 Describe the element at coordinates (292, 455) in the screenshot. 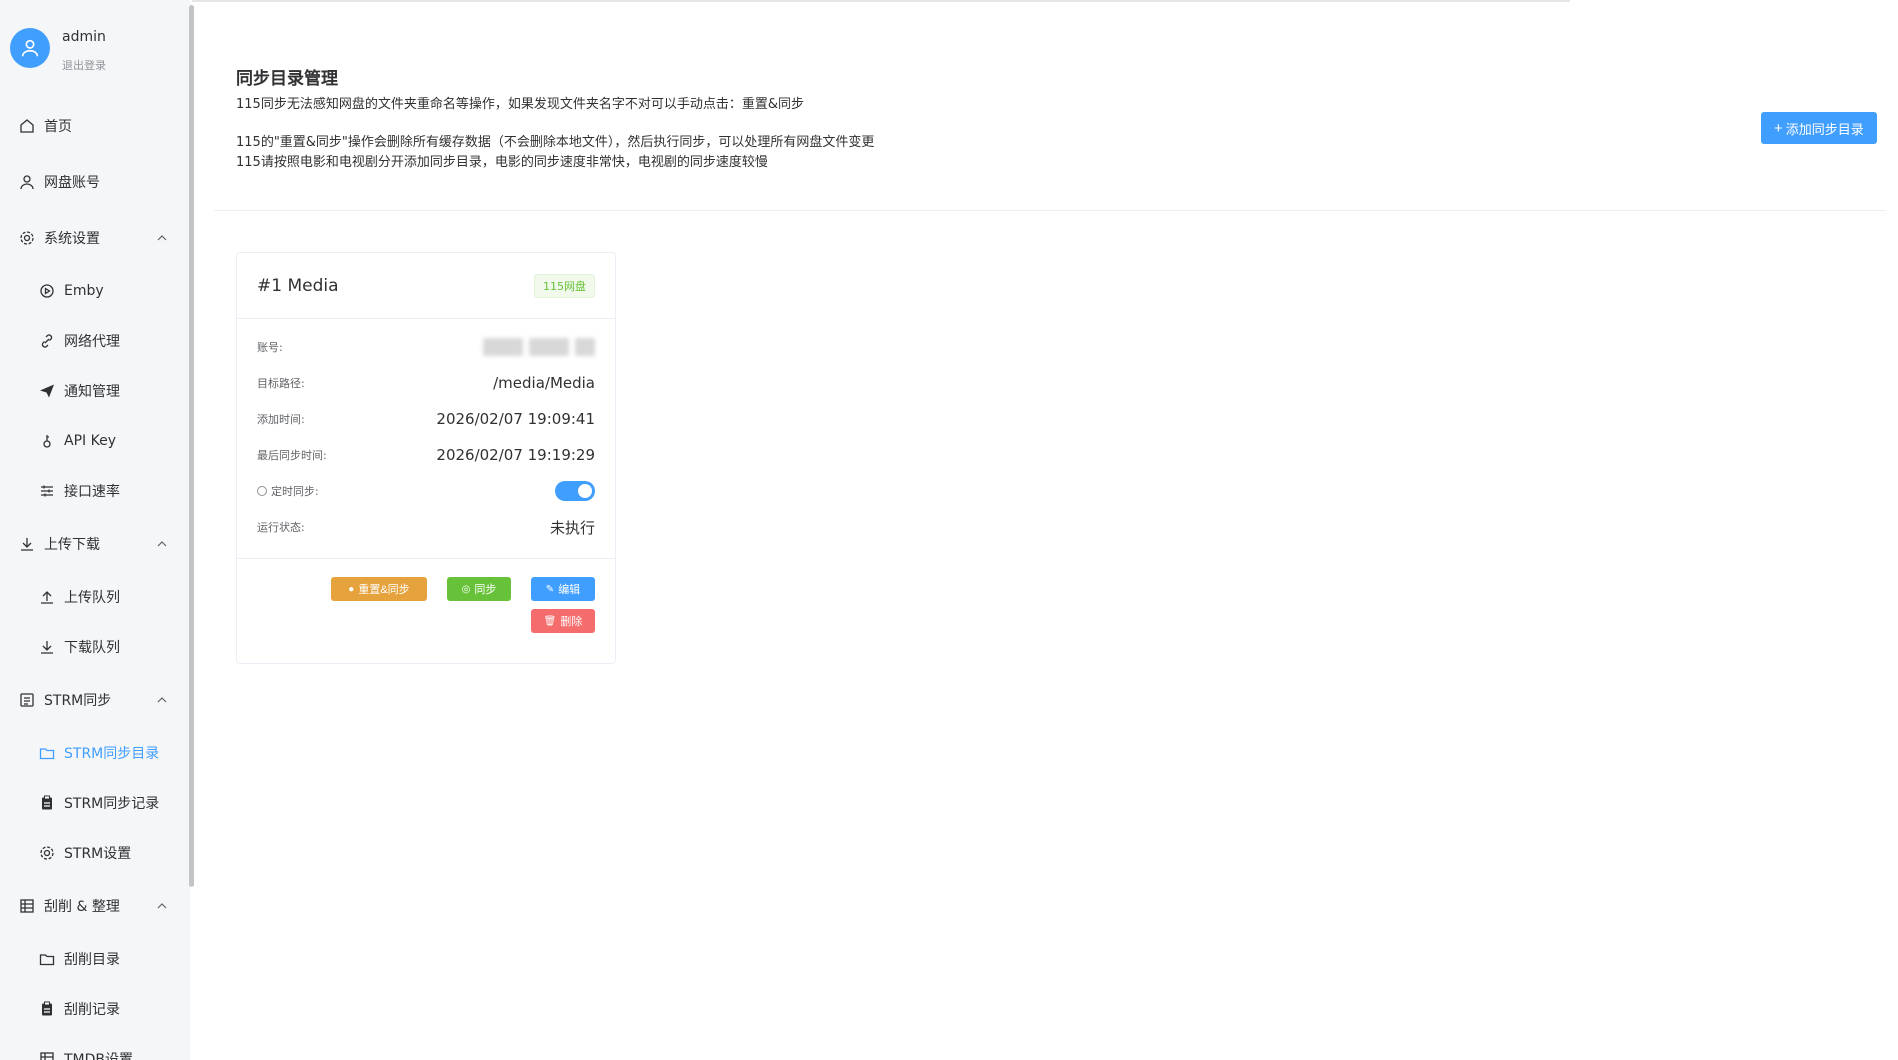

I see `last-sync-label: 最后同步时间:` at that location.